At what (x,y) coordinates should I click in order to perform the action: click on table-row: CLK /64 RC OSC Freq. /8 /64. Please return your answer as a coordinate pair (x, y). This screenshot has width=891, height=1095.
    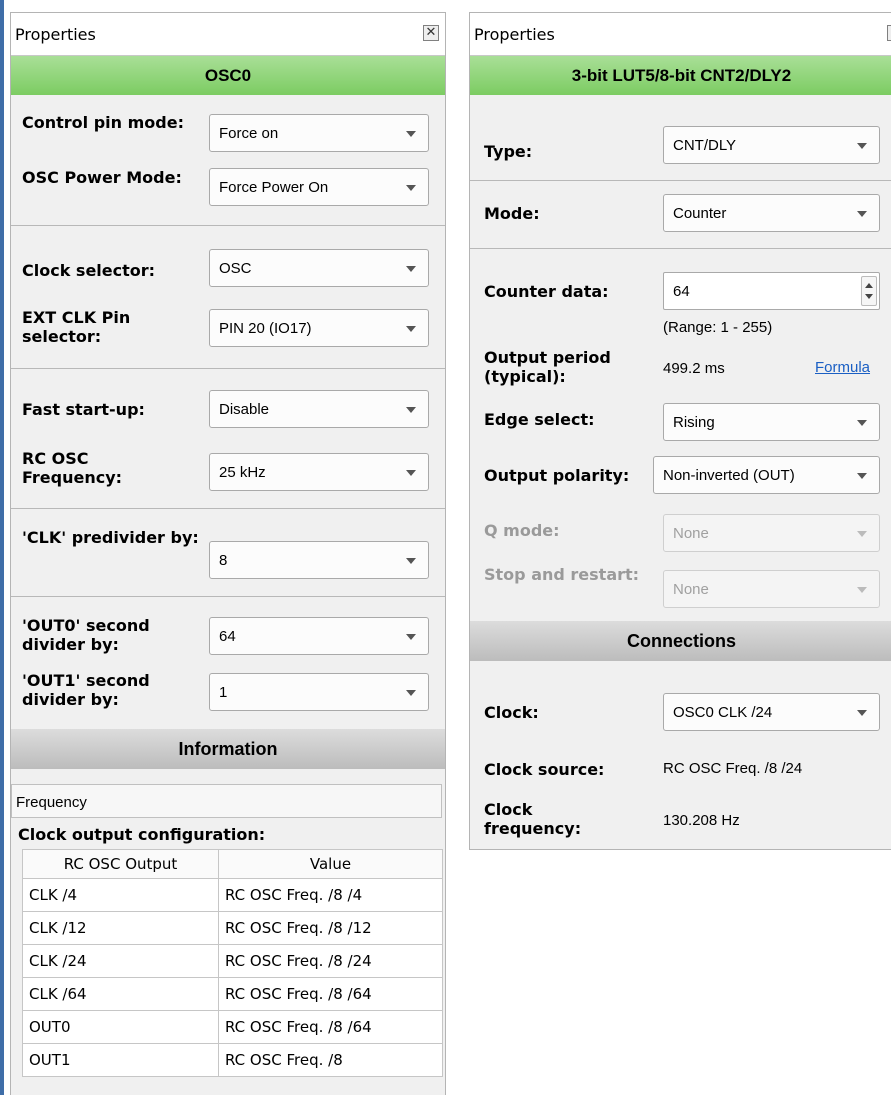
    Looking at the image, I should click on (232, 994).